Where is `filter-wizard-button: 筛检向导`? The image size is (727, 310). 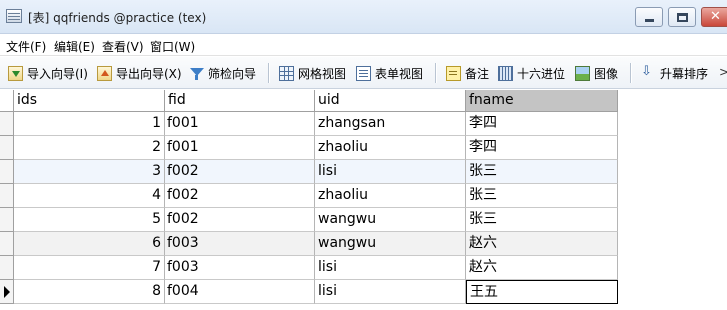 filter-wizard-button: 筛检向导 is located at coordinates (222, 73).